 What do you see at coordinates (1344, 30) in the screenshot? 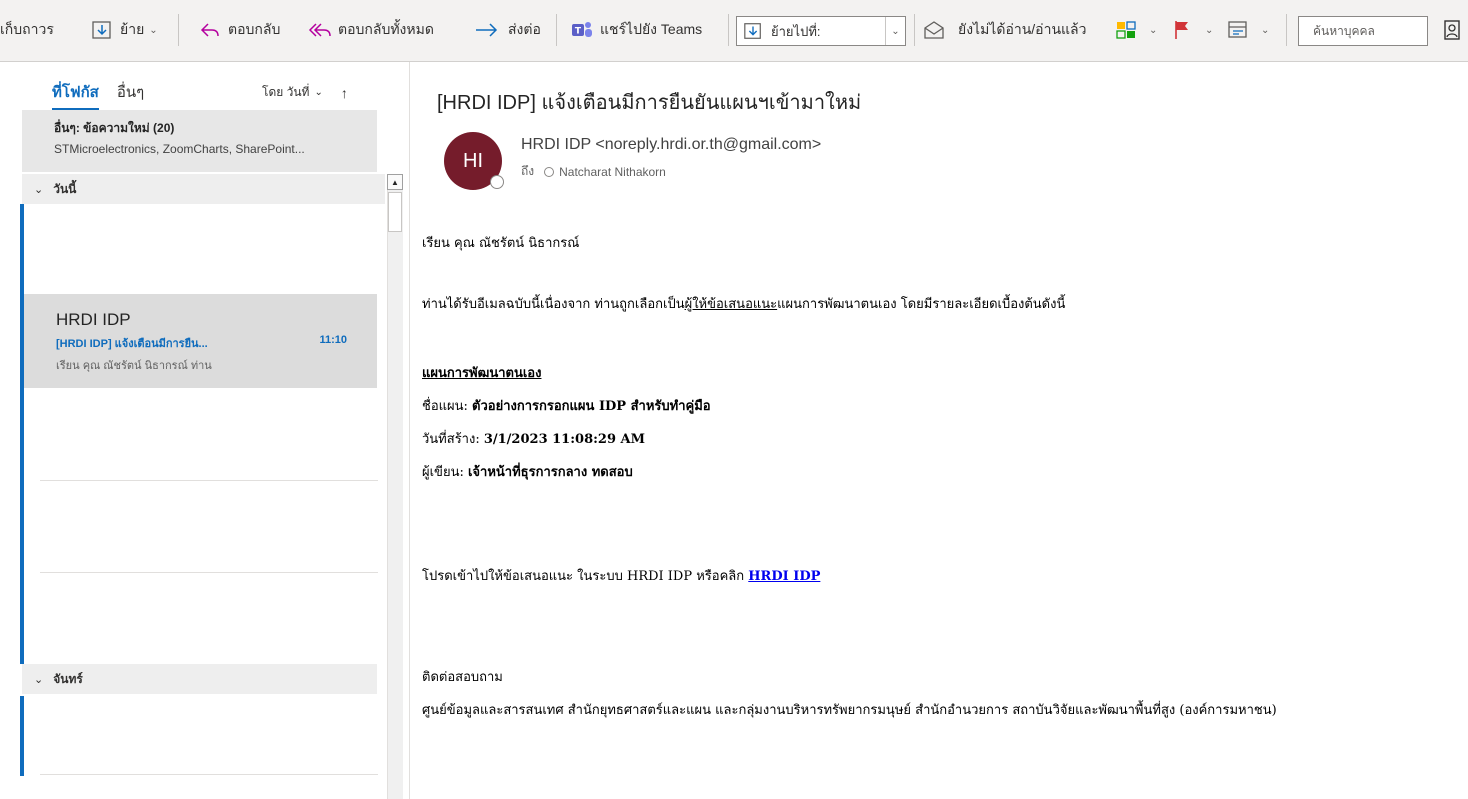
I see `search-people-placeholder: ค้นหาบุคคล` at bounding box center [1344, 30].